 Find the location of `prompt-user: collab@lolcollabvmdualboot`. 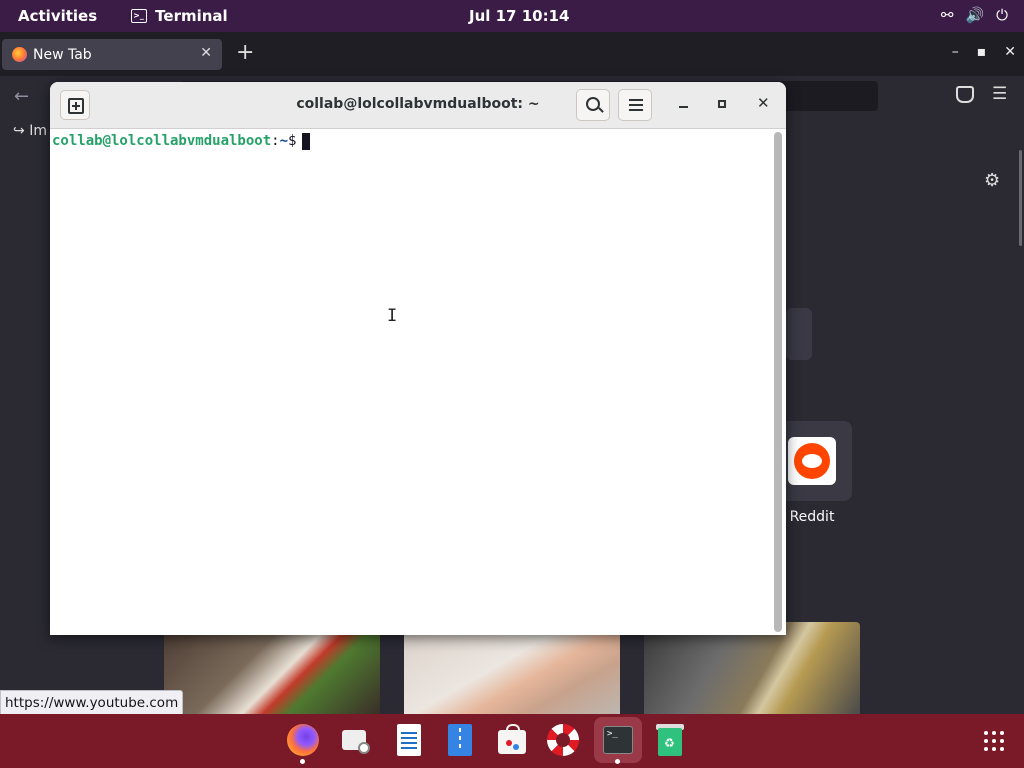

prompt-user: collab@lolcollabvmdualboot is located at coordinates (162, 141).